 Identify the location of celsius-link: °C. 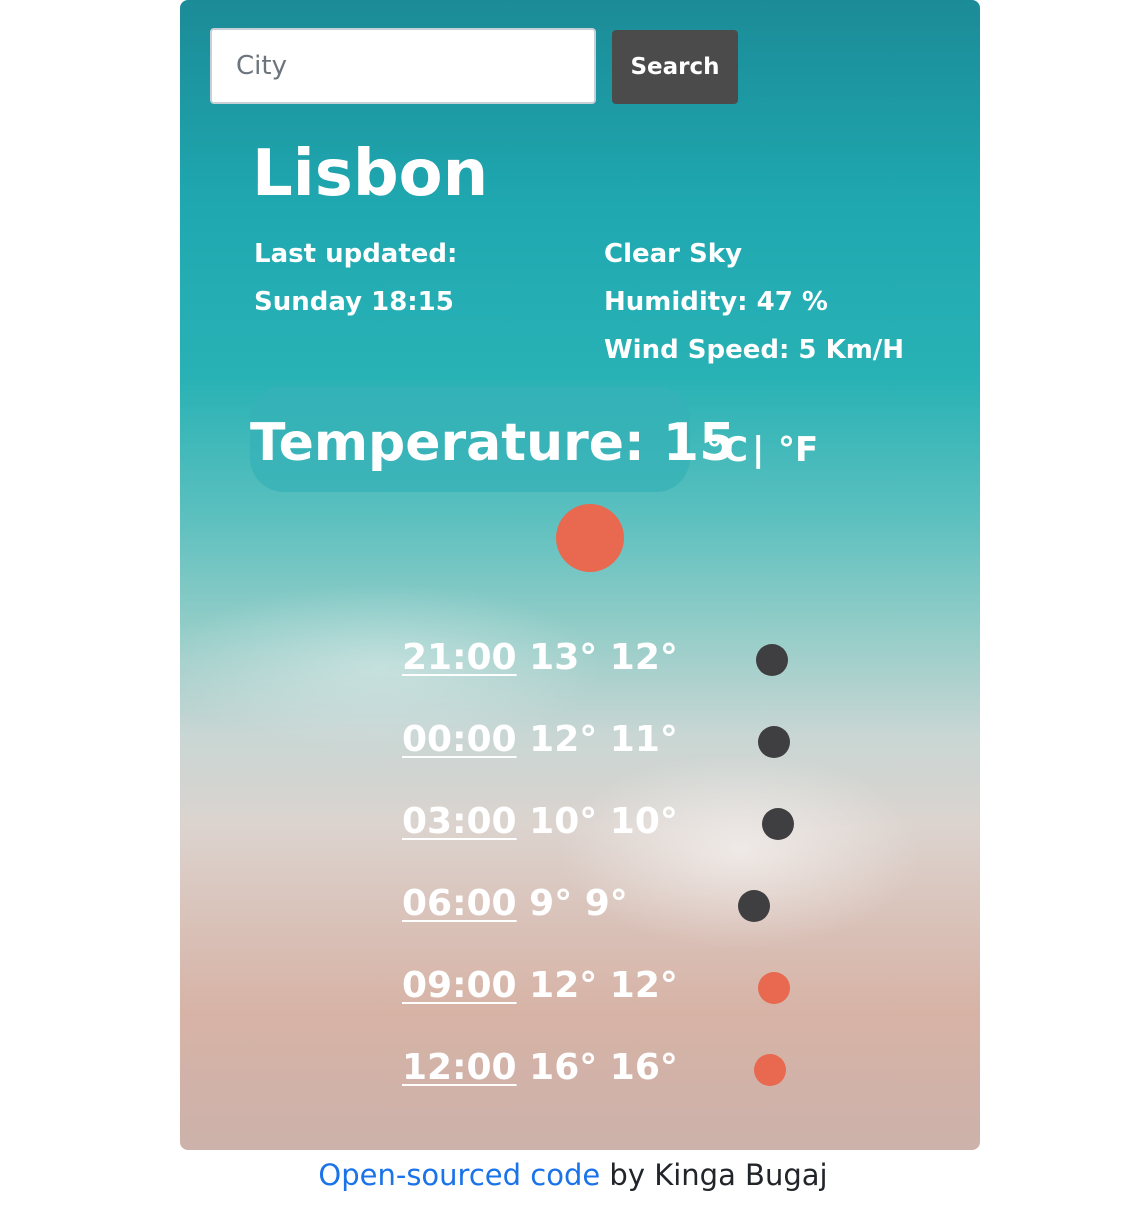
(727, 450).